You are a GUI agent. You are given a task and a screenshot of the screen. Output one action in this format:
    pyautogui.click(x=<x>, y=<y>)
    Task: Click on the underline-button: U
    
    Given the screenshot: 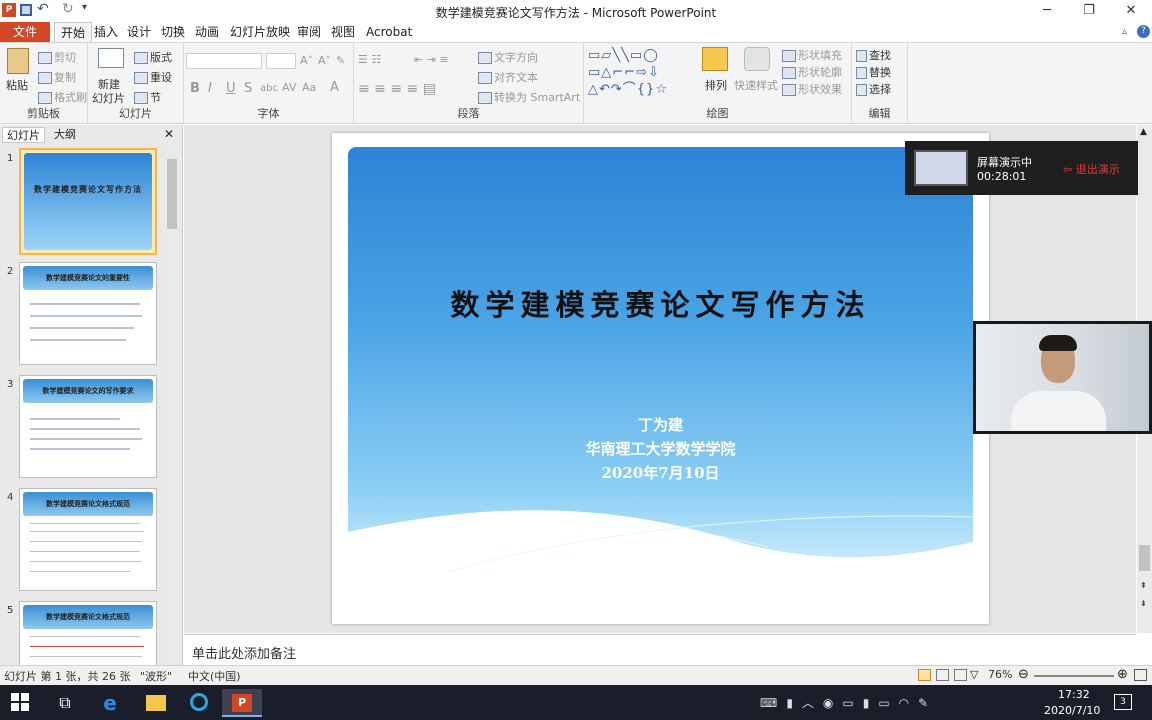 What is the action you would take?
    pyautogui.click(x=231, y=88)
    